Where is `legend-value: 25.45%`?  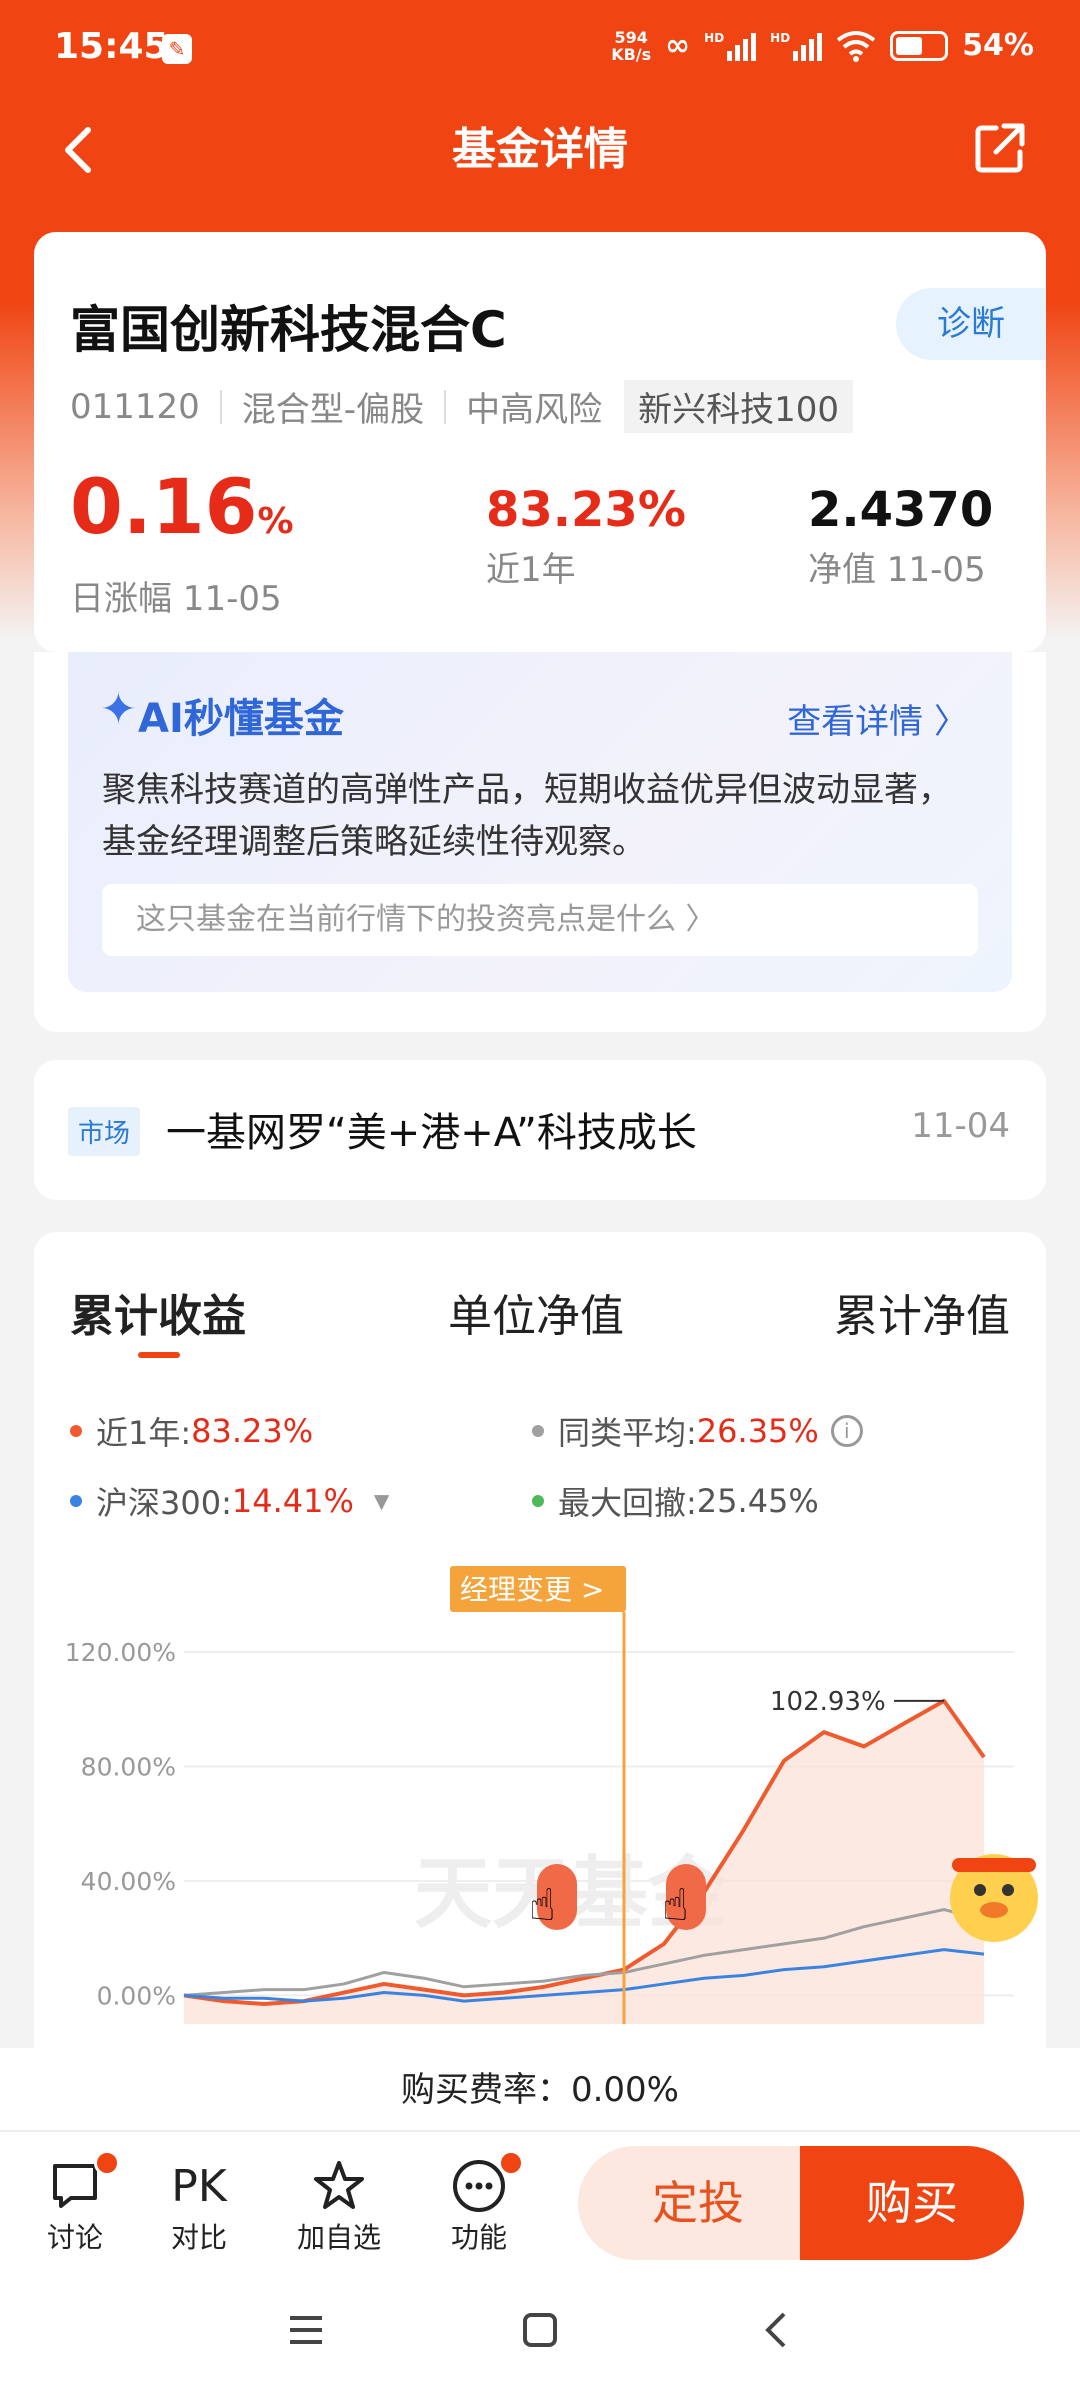
legend-value: 25.45% is located at coordinates (757, 1501).